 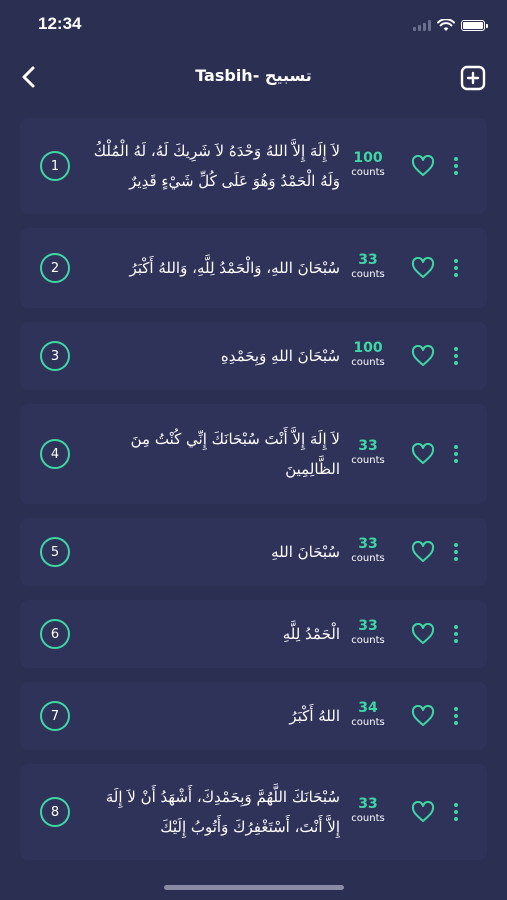 What do you see at coordinates (254, 887) in the screenshot?
I see `home-indicator` at bounding box center [254, 887].